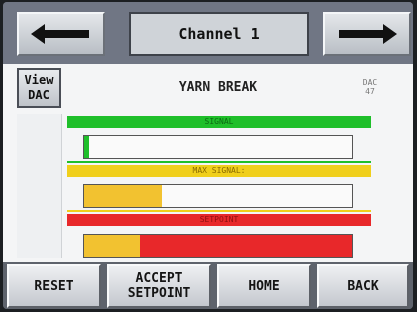 The height and width of the screenshot is (312, 417). What do you see at coordinates (219, 220) in the screenshot?
I see `setpoint-band: SETPOINT` at bounding box center [219, 220].